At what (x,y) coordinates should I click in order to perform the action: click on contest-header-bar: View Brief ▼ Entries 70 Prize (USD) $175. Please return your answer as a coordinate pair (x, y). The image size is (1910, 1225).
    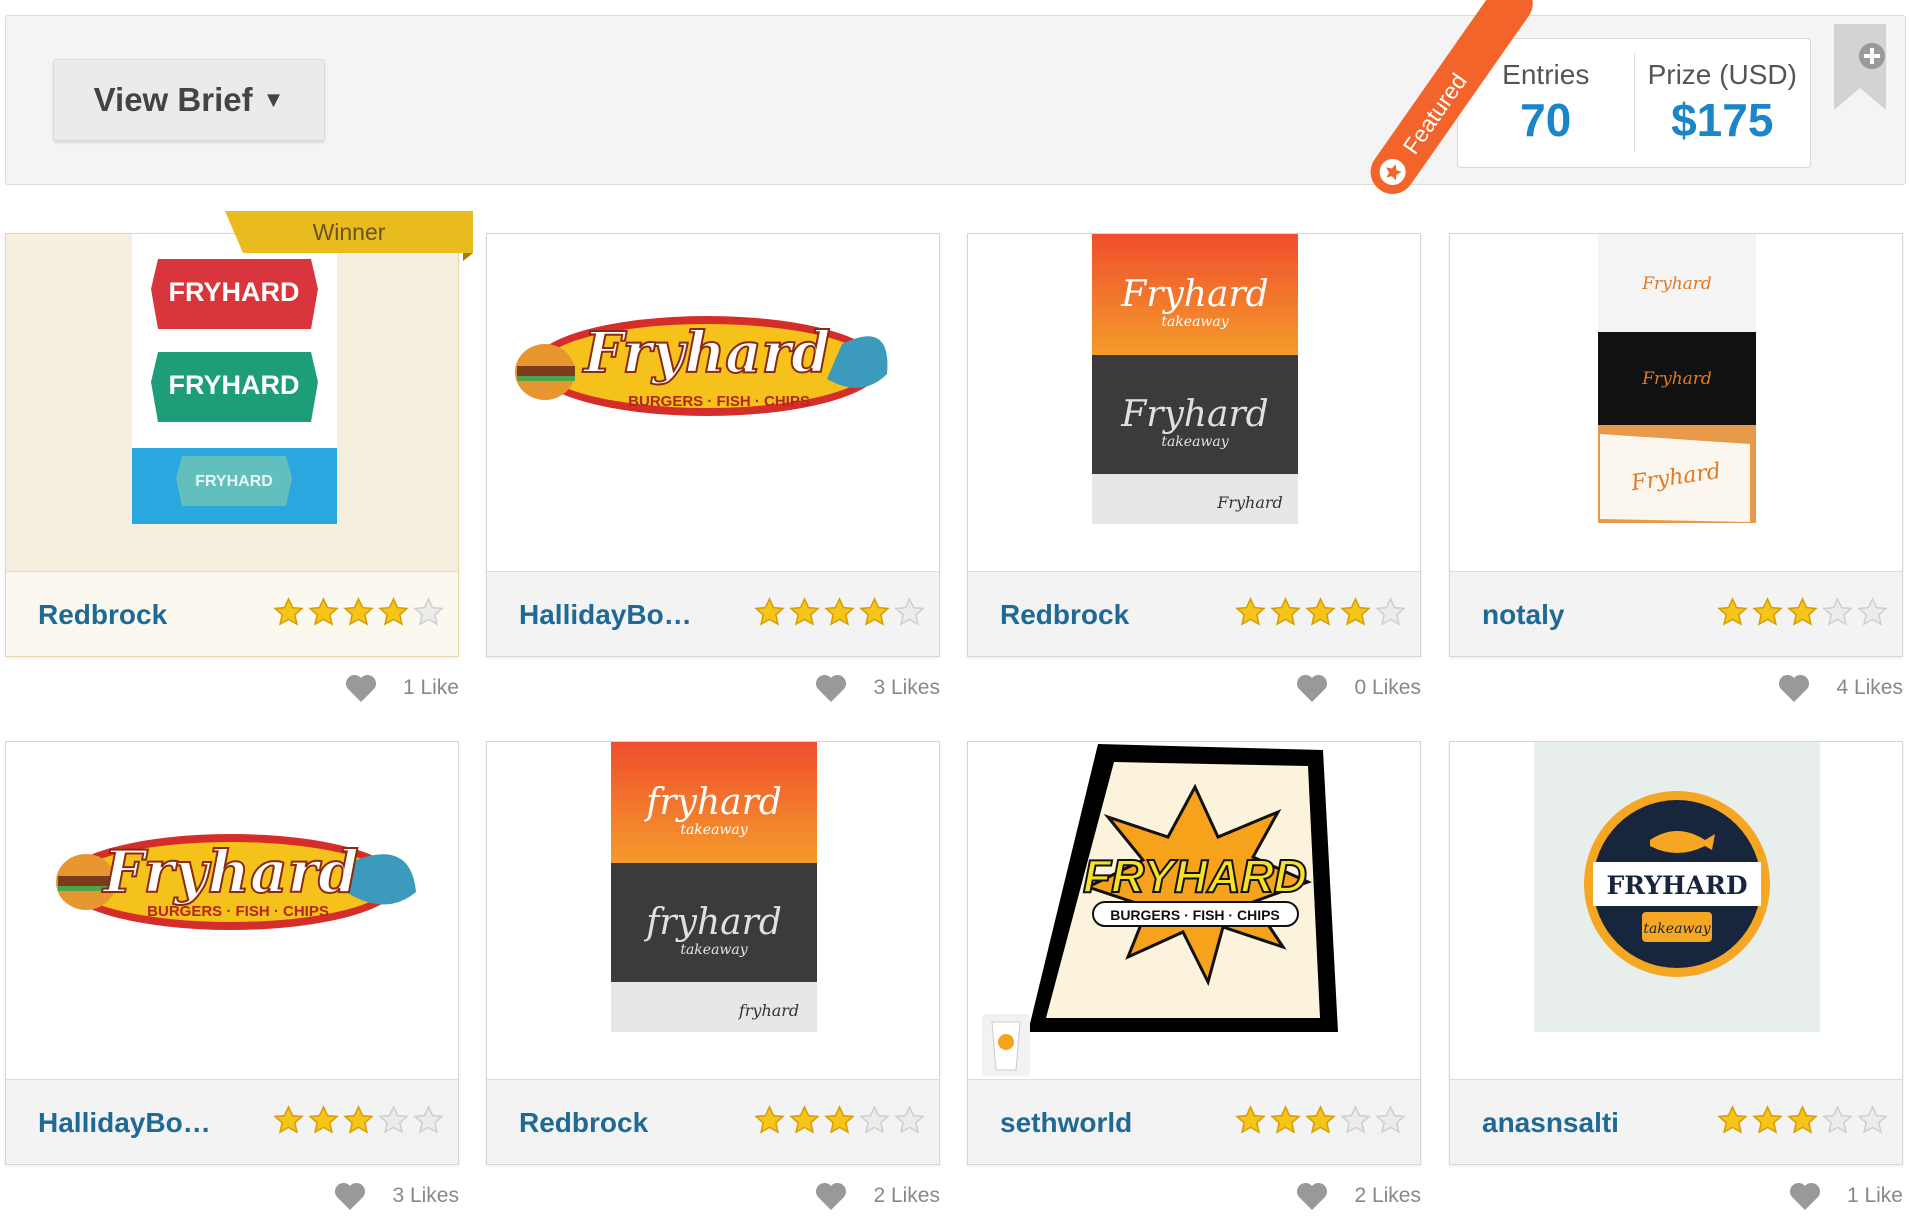
    Looking at the image, I should click on (955, 100).